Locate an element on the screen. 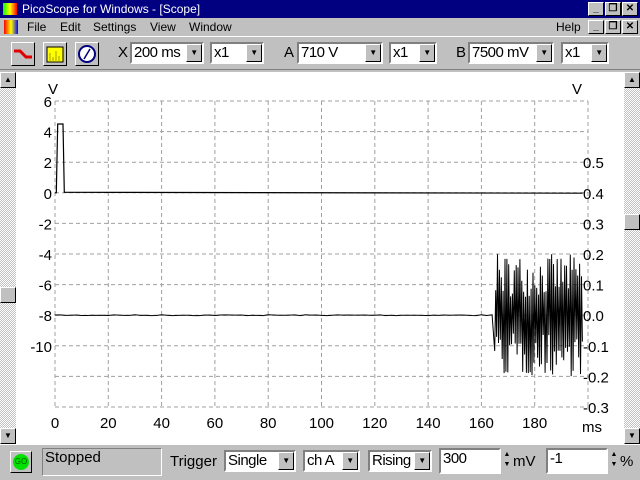 The image size is (640, 480). right-tick-label: 0.4 is located at coordinates (593, 194).